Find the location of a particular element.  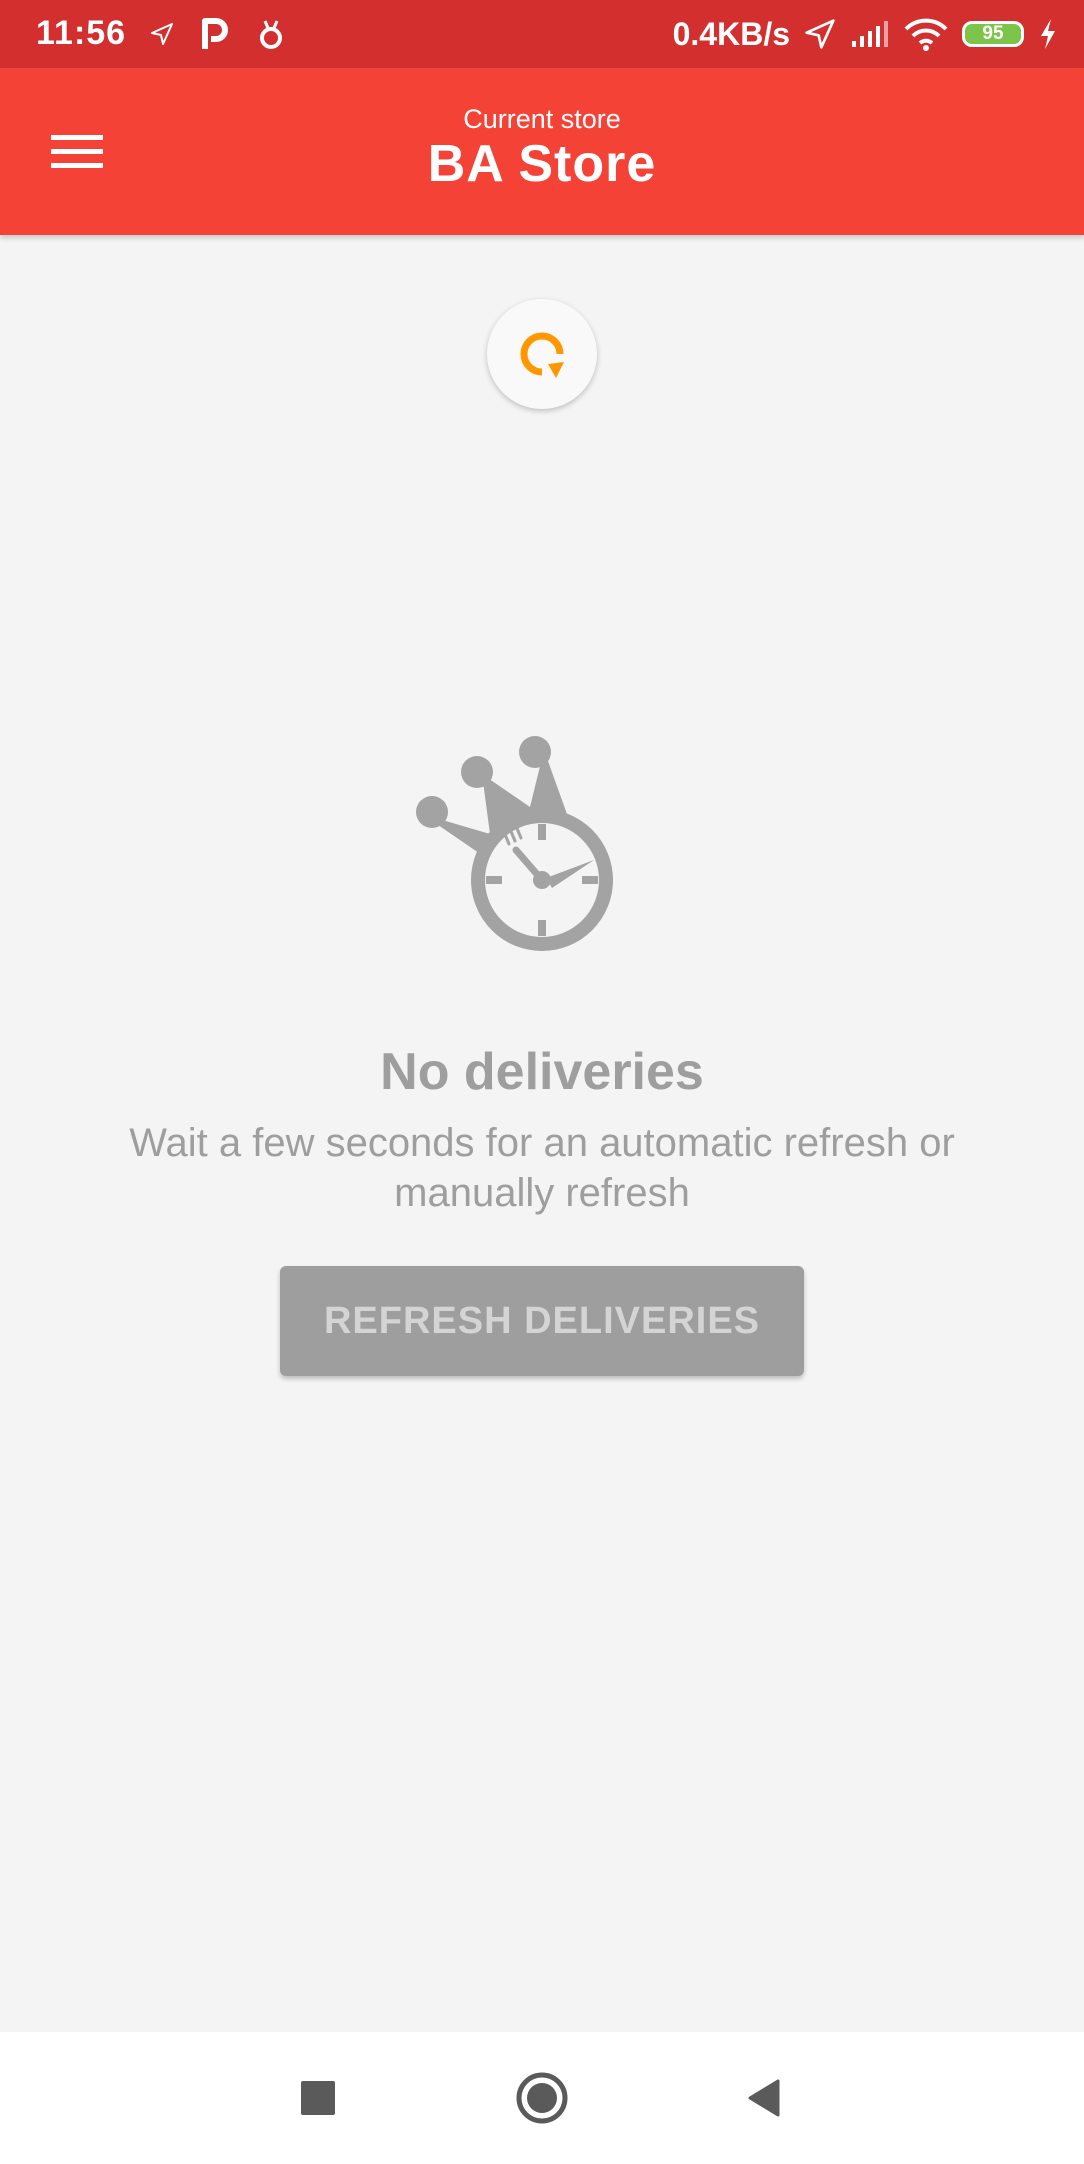

refresh-icon is located at coordinates (542, 355).